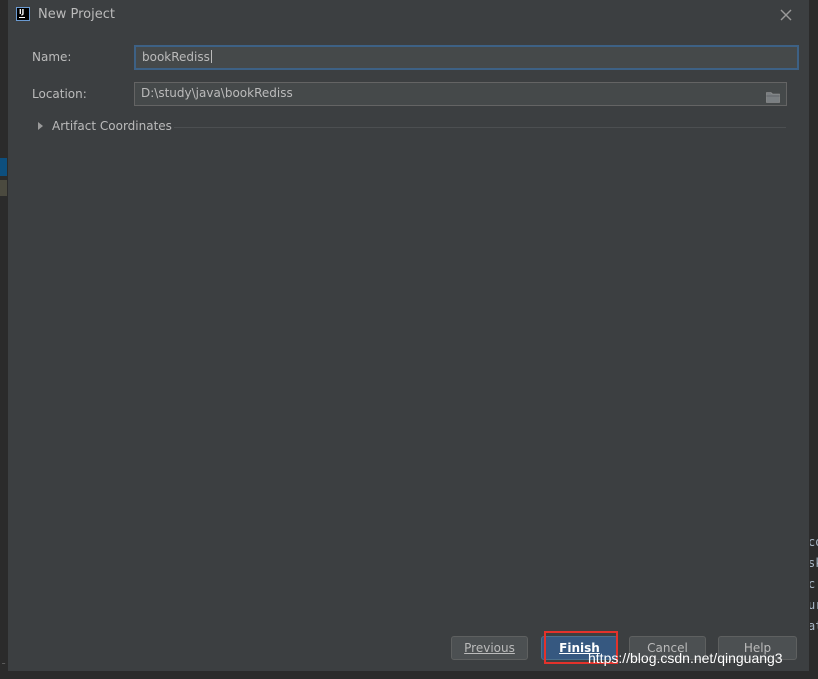 This screenshot has width=818, height=679. What do you see at coordinates (211, 56) in the screenshot?
I see `text-caret` at bounding box center [211, 56].